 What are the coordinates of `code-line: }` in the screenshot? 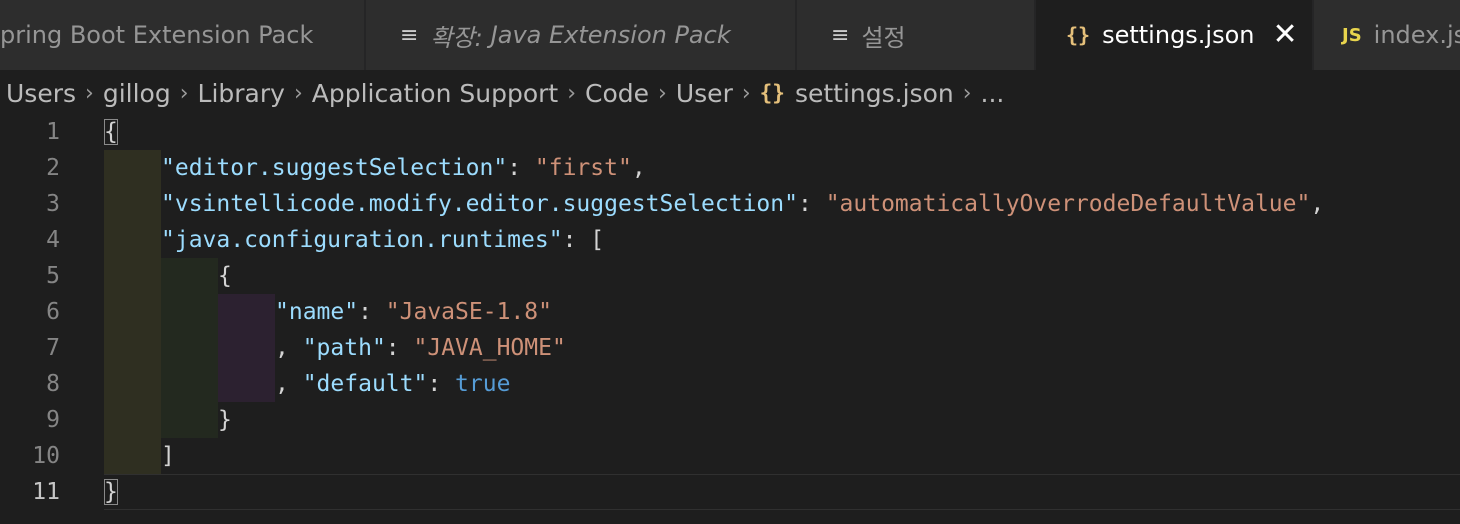 It's located at (782, 420).